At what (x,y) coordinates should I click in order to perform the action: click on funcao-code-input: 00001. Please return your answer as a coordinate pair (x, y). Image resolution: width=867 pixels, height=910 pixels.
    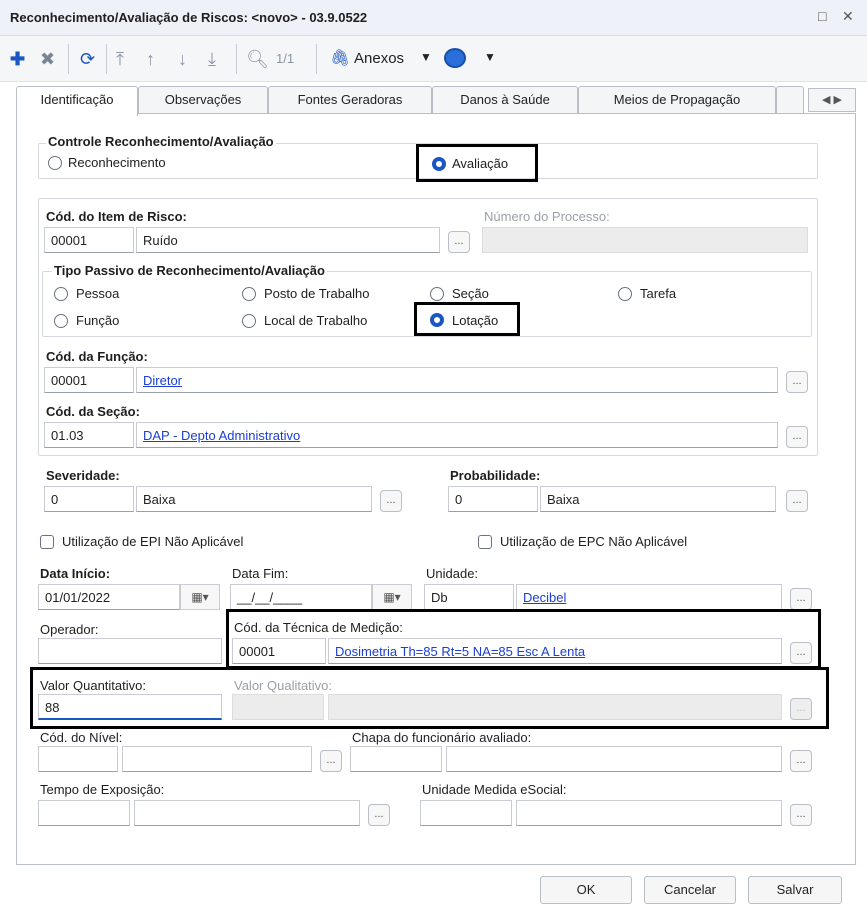
    Looking at the image, I should click on (89, 380).